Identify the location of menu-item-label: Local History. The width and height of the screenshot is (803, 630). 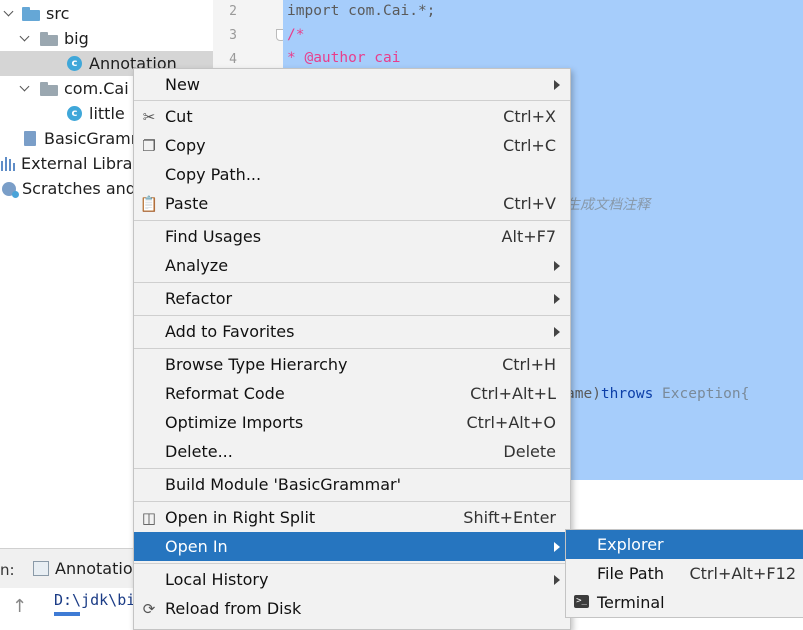
(217, 579).